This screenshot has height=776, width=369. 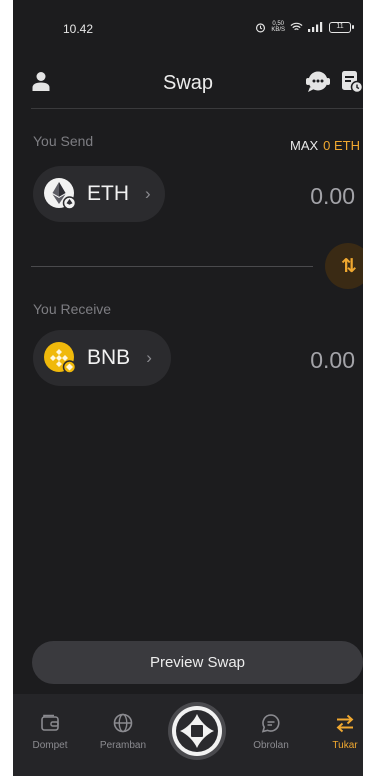 I want to click on section-divider, so click(x=172, y=266).